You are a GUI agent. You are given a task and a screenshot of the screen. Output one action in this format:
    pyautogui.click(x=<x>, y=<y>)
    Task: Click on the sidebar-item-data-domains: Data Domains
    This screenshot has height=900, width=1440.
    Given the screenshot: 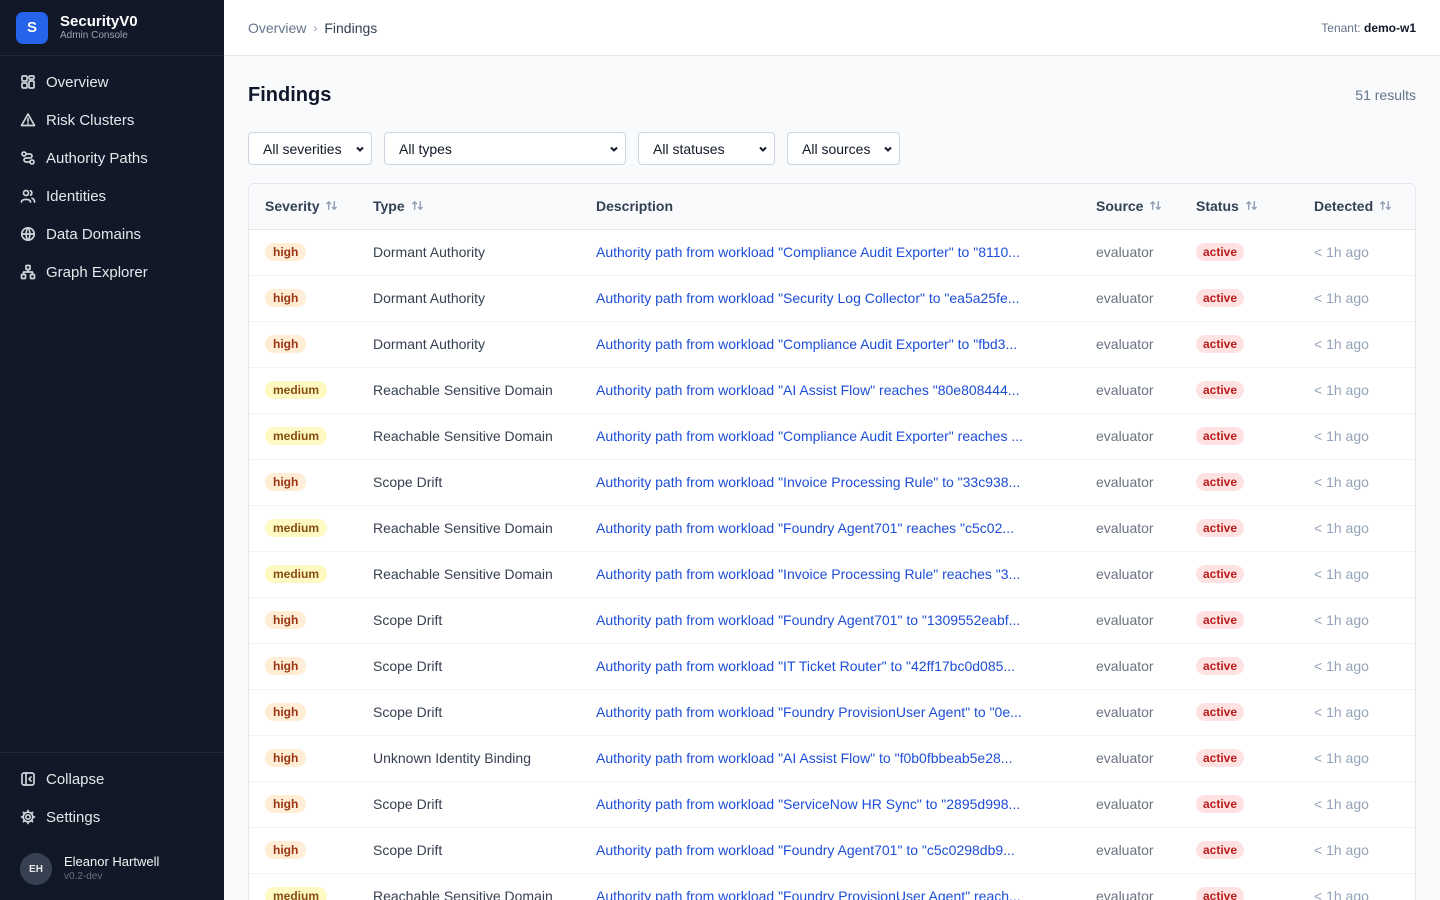 What is the action you would take?
    pyautogui.click(x=112, y=234)
    